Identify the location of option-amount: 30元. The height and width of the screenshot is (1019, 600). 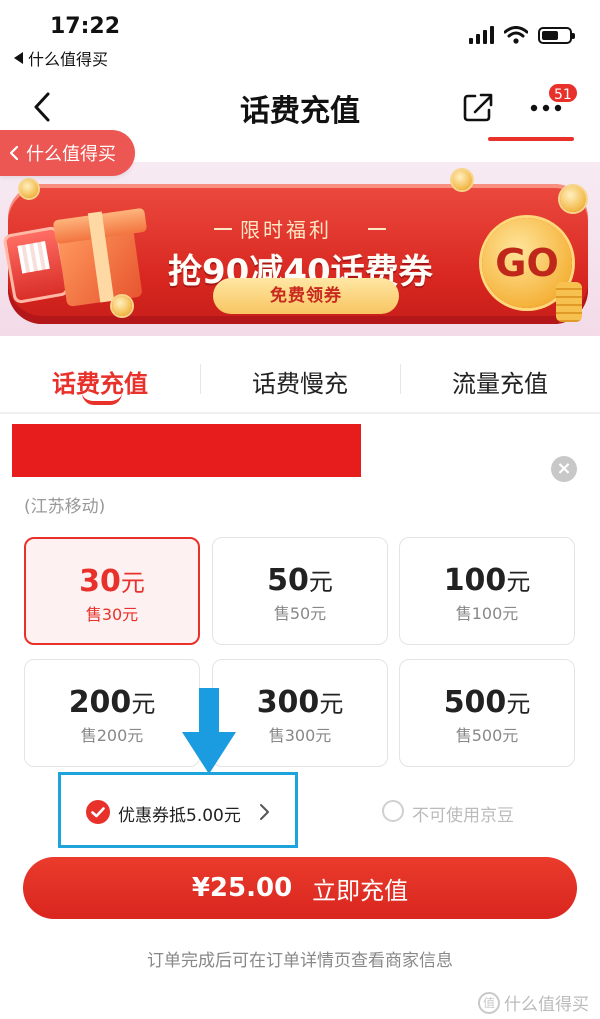
(112, 581).